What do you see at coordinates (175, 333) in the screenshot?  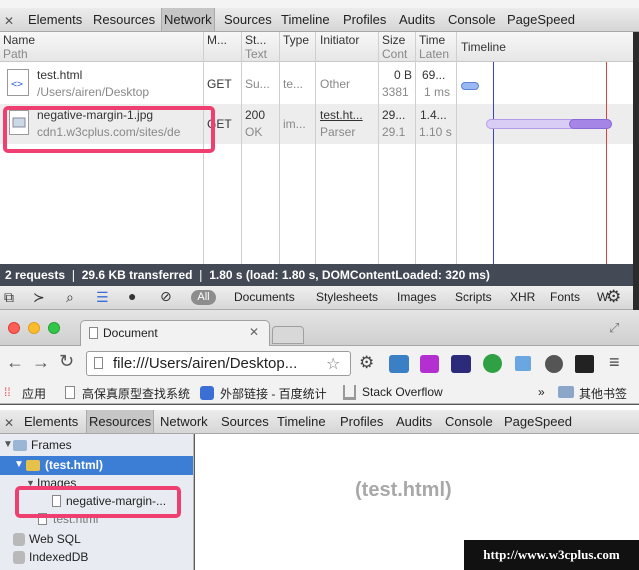 I see `browser-tab: Document ✕` at bounding box center [175, 333].